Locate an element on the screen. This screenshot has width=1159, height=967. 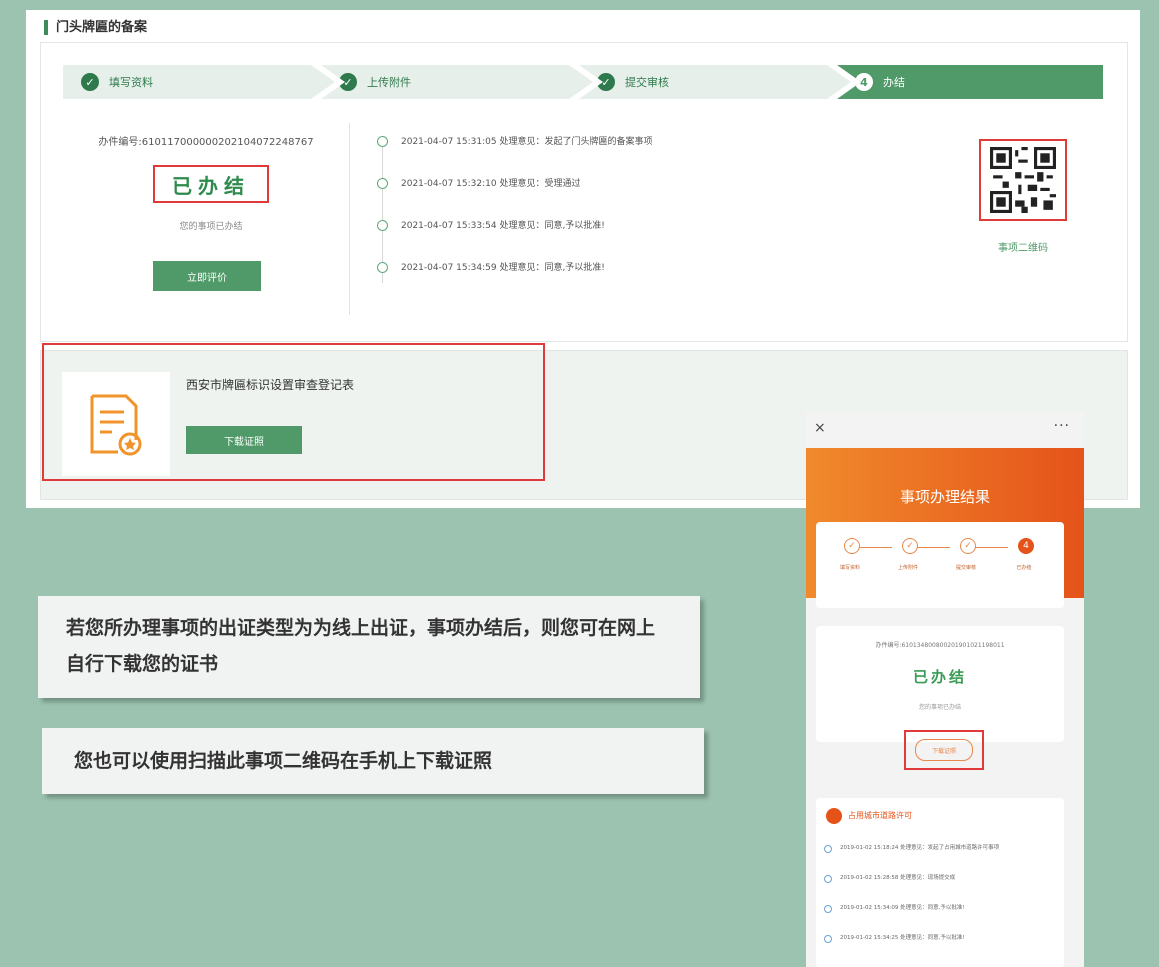
step-submit-review: ✓ 提交审核 is located at coordinates (715, 82).